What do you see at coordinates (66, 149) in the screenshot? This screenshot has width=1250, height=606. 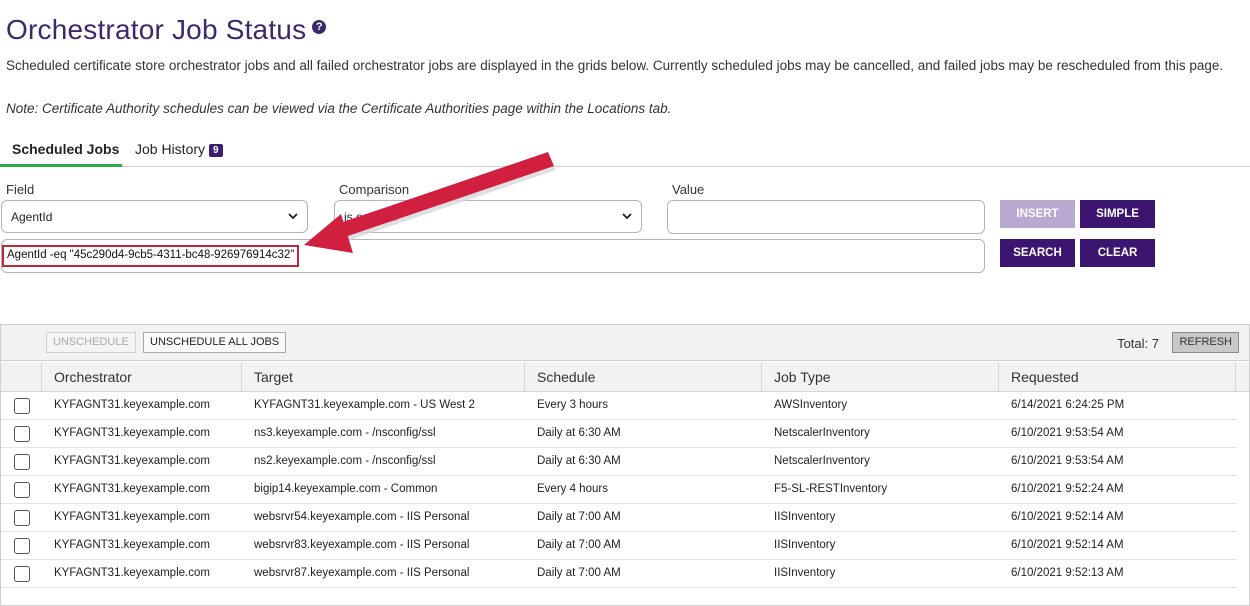 I see `tab-label: Scheduled Jobs` at bounding box center [66, 149].